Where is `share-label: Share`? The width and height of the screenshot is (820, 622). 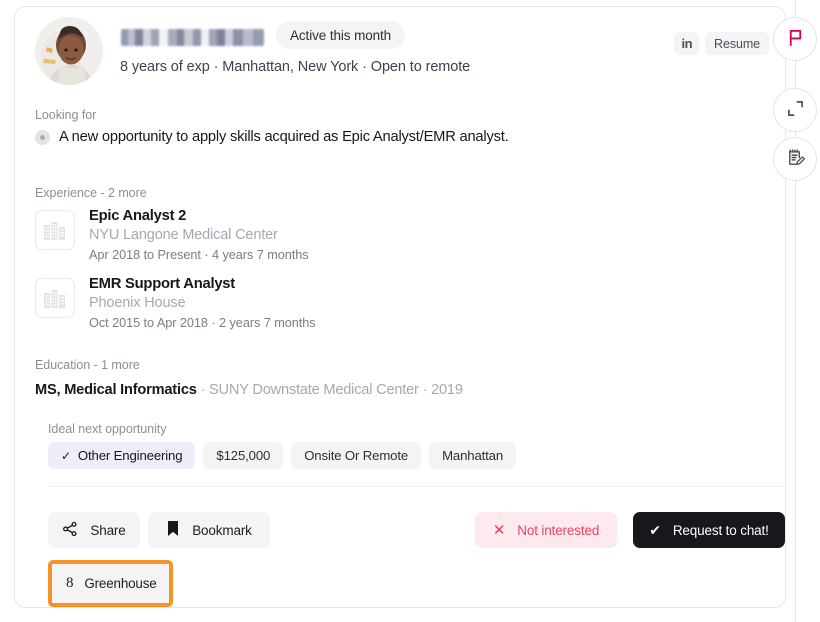
share-label: Share is located at coordinates (108, 530).